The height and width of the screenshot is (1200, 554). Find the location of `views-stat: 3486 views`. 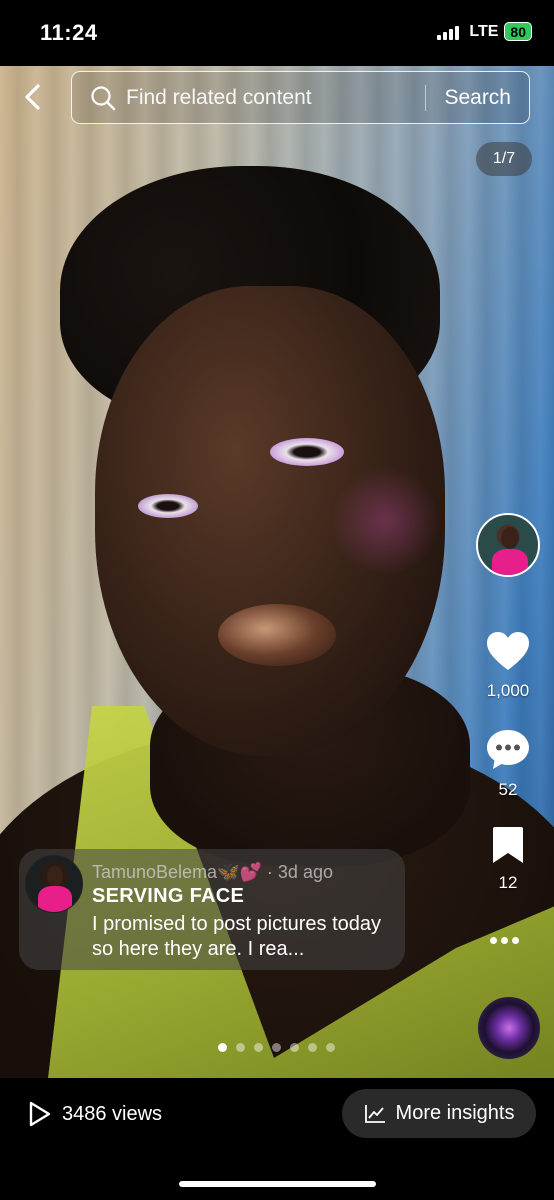

views-stat: 3486 views is located at coordinates (95, 1114).